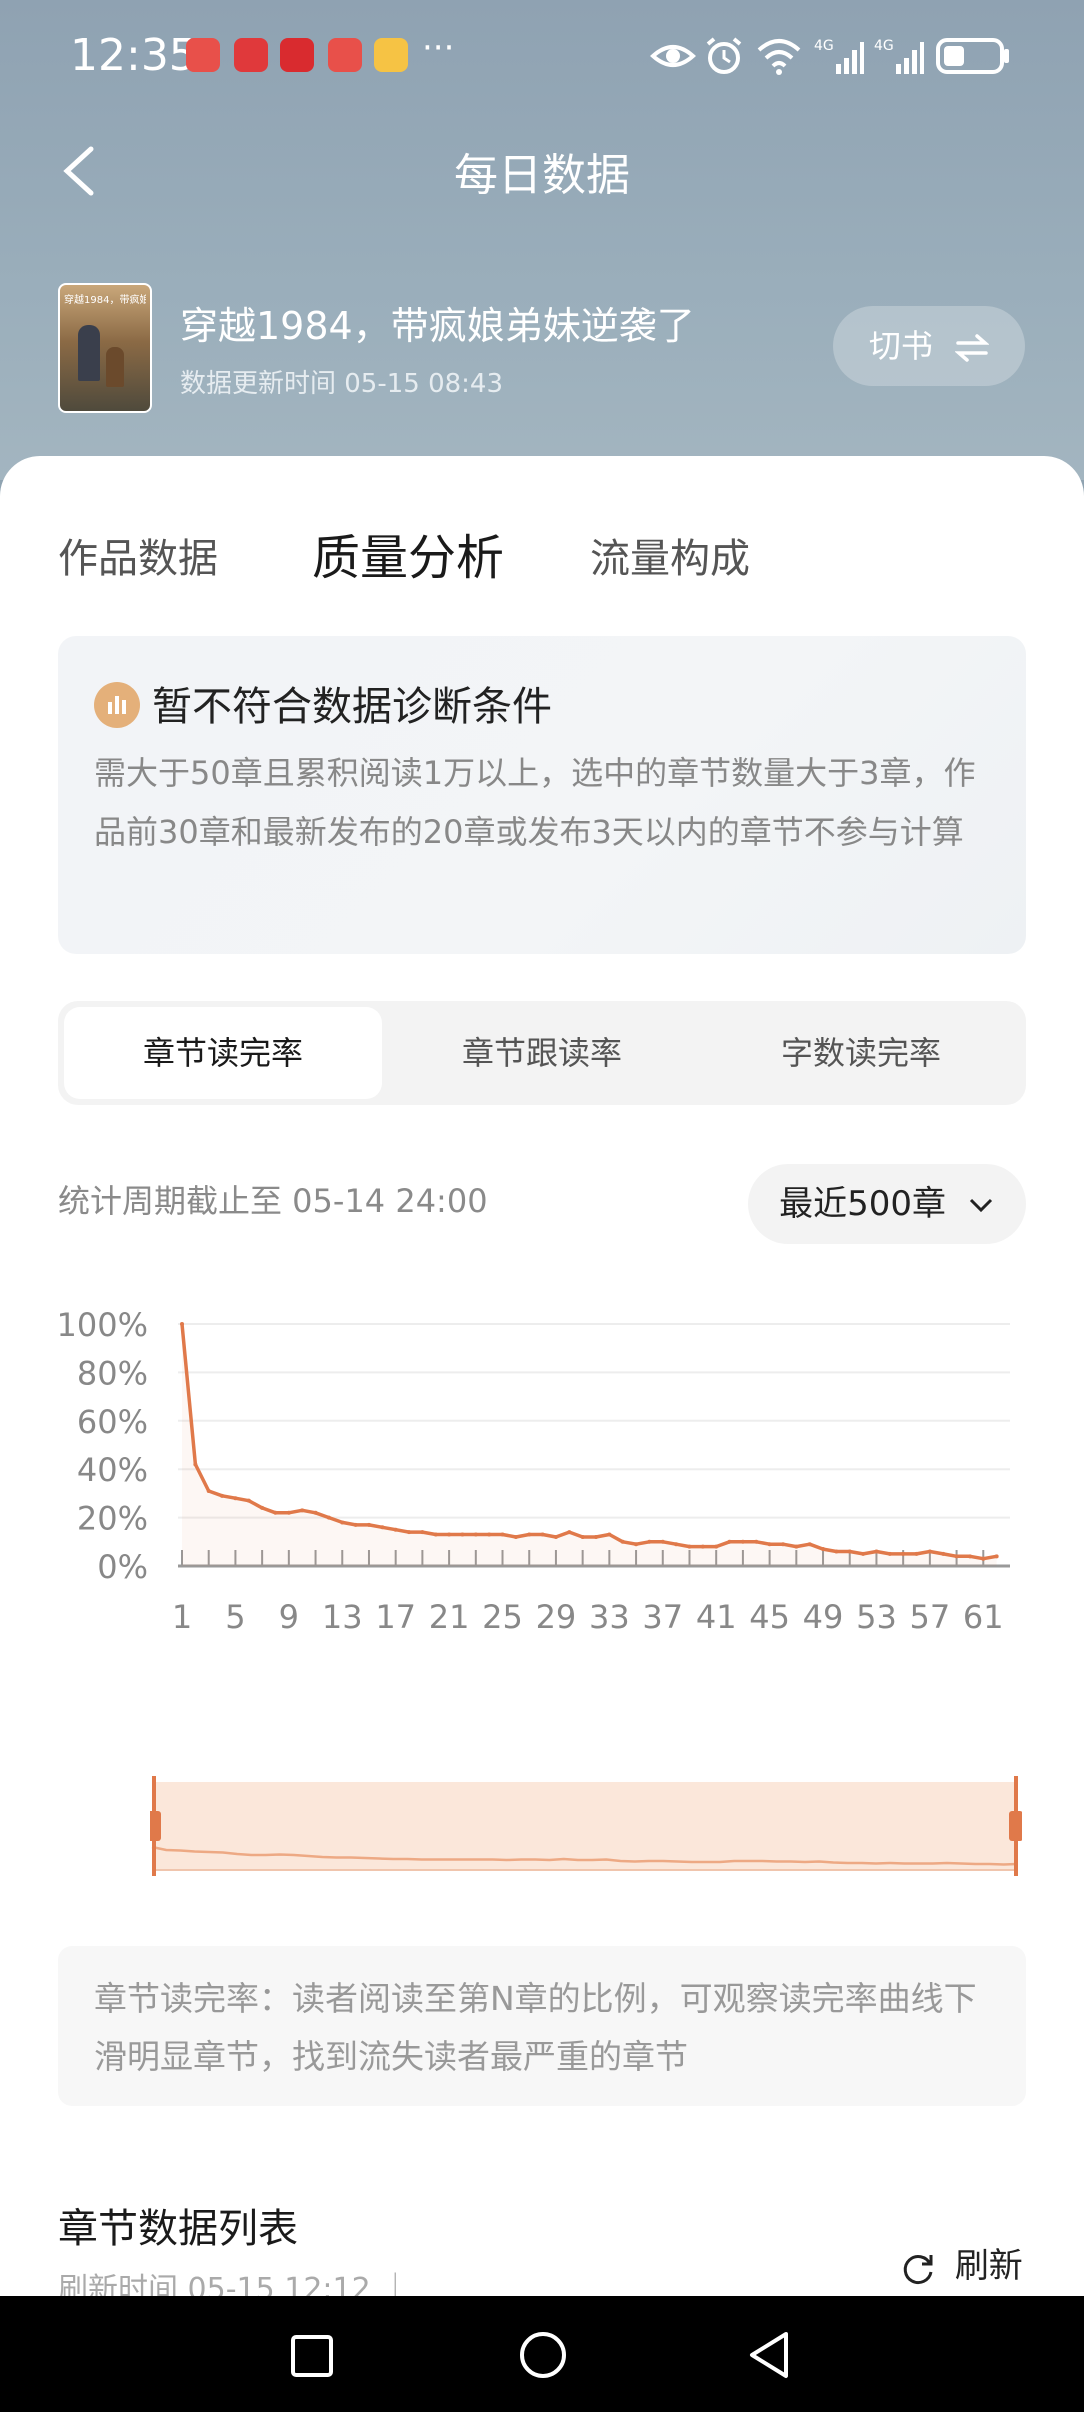 This screenshot has width=1084, height=2412. Describe the element at coordinates (223, 1053) in the screenshot. I see `segment-chapter-completion: 章节读完率` at that location.